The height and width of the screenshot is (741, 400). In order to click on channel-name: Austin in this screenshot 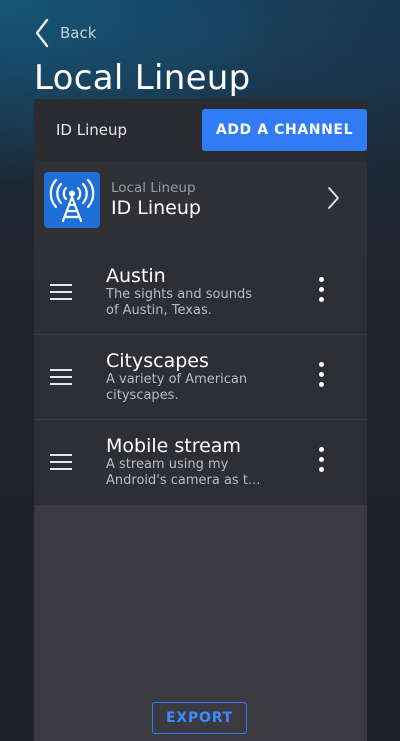, I will do `click(136, 276)`.